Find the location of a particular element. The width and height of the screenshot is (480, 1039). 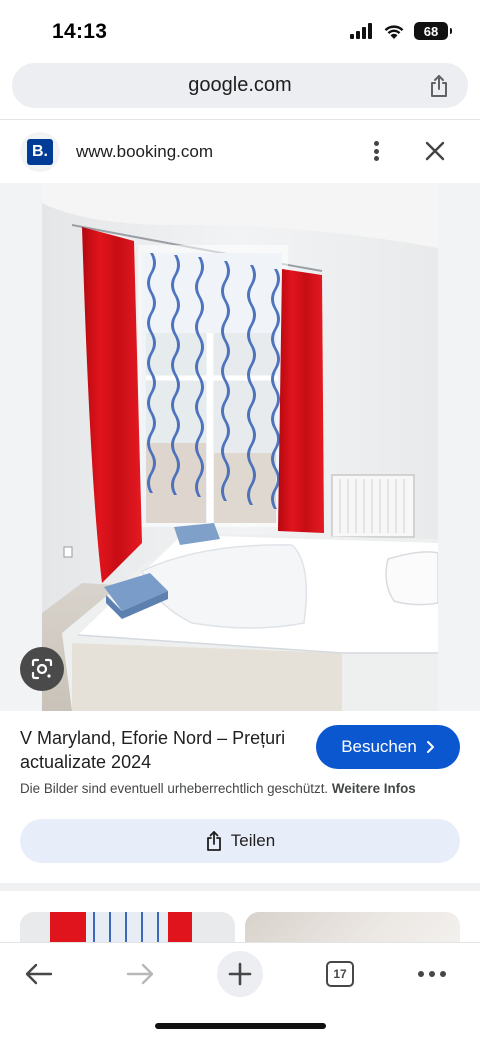

new-tab-button is located at coordinates (240, 974).